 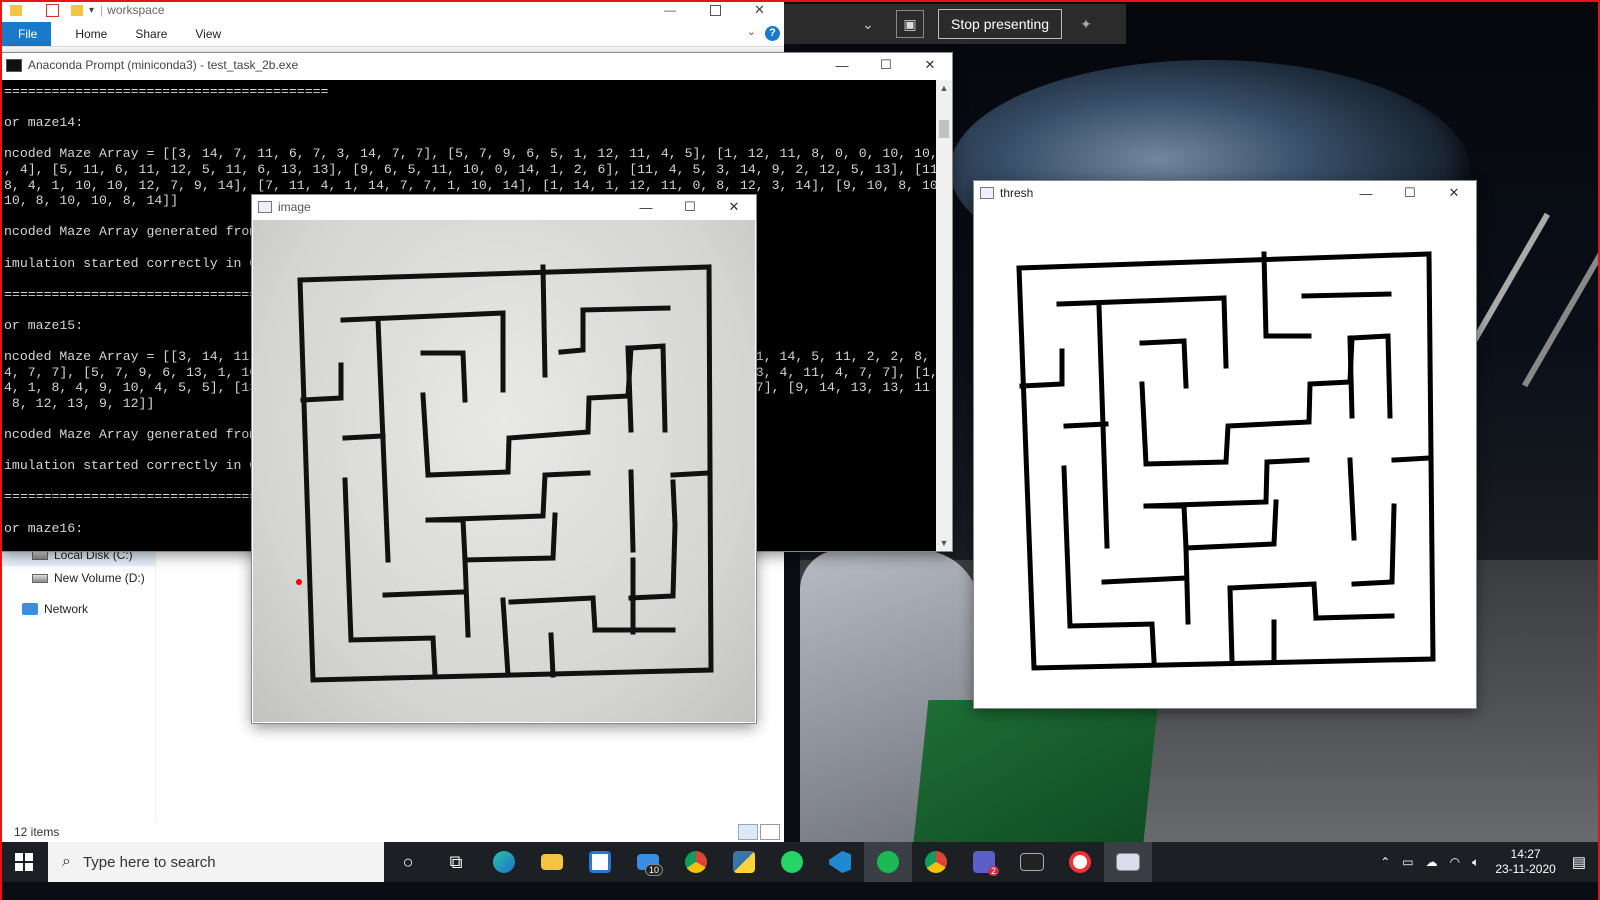 What do you see at coordinates (648, 862) in the screenshot?
I see `mail-icon: 10` at bounding box center [648, 862].